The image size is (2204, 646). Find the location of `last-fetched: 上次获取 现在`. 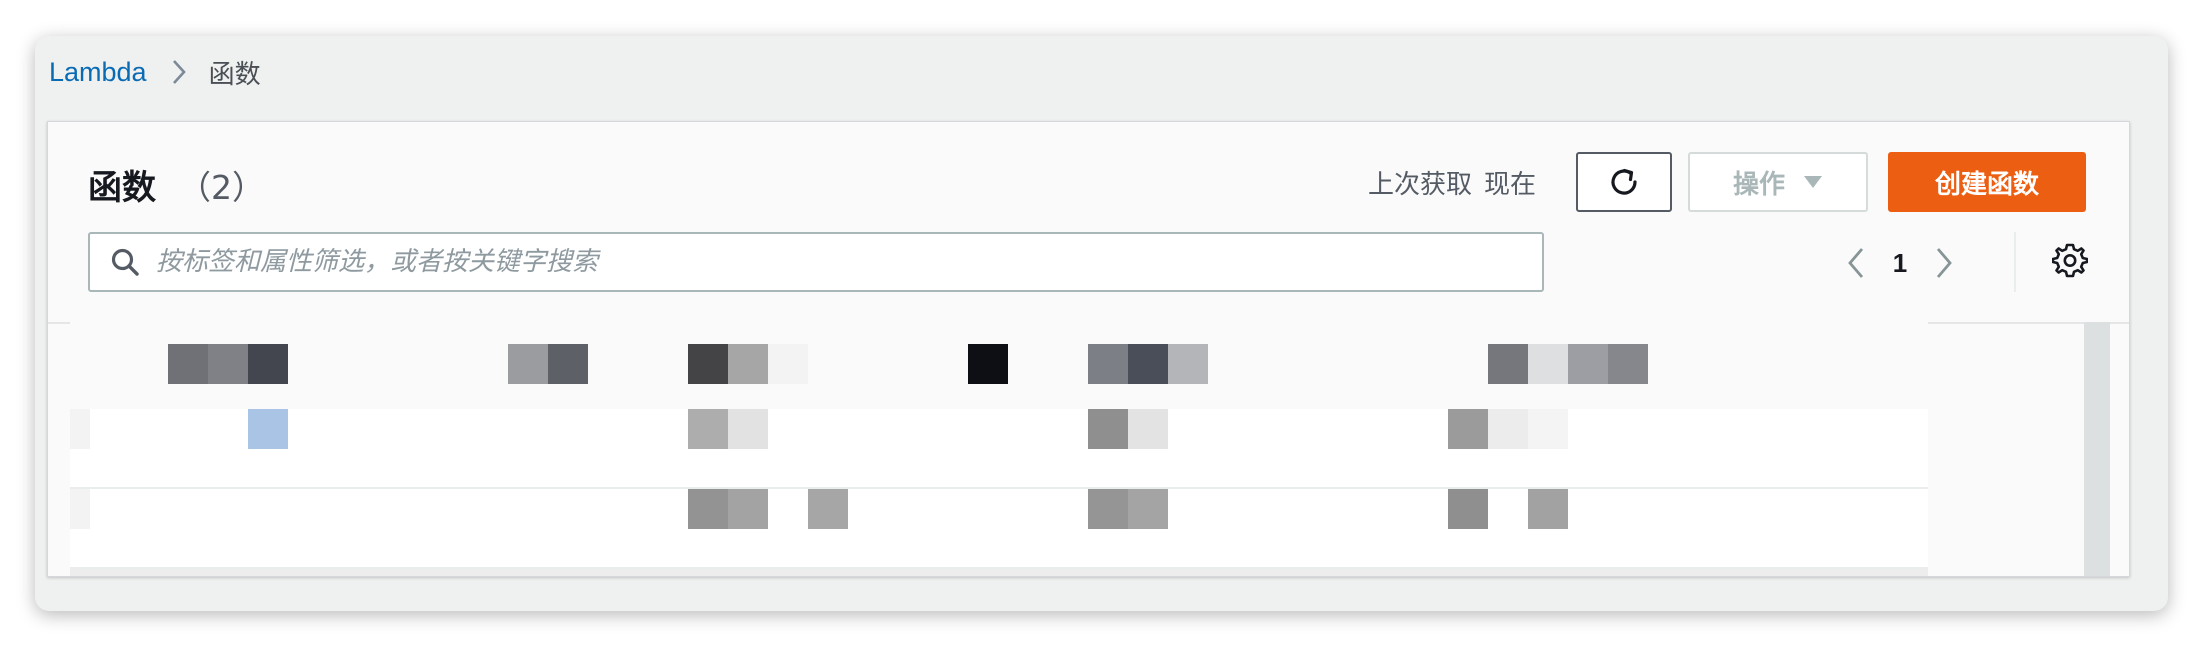

last-fetched: 上次获取 现在 is located at coordinates (1452, 182).